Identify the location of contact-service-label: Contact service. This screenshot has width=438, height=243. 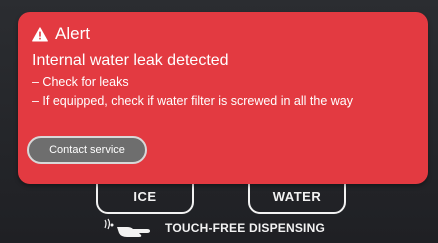
(87, 150).